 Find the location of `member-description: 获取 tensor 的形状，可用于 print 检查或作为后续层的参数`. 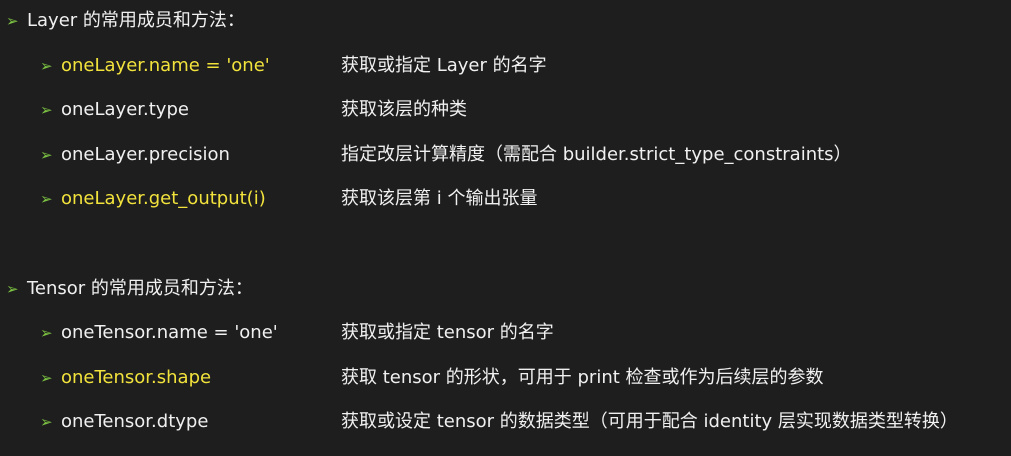

member-description: 获取 tensor 的形状，可用于 print 检查或作为后续层的参数 is located at coordinates (582, 377).